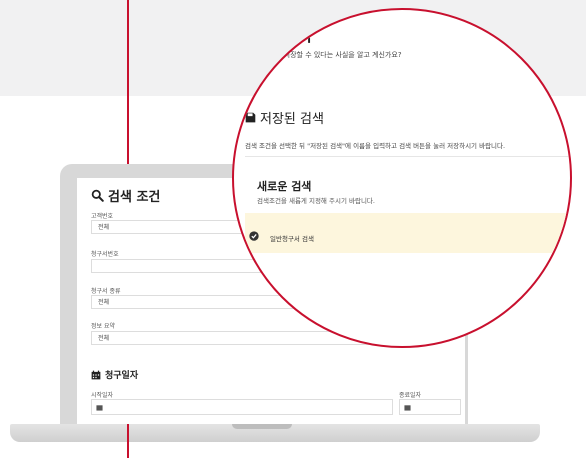 The image size is (586, 458). Describe the element at coordinates (105, 254) in the screenshot. I see `invoice-number-label: 청구서번호` at that location.